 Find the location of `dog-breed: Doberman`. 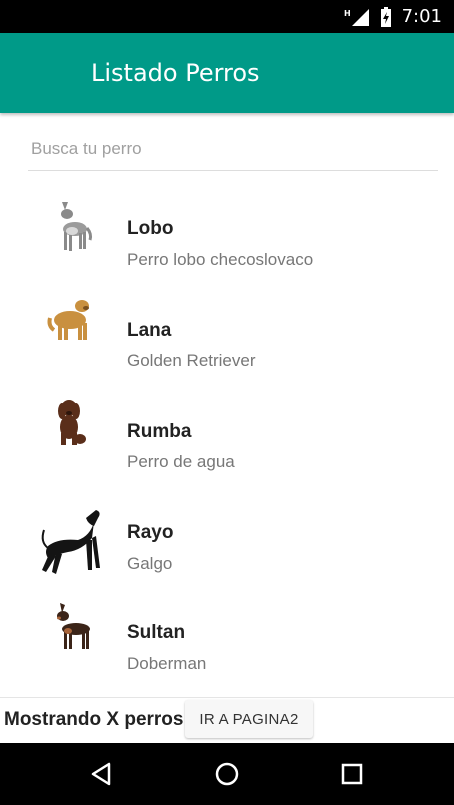

dog-breed: Doberman is located at coordinates (167, 663).